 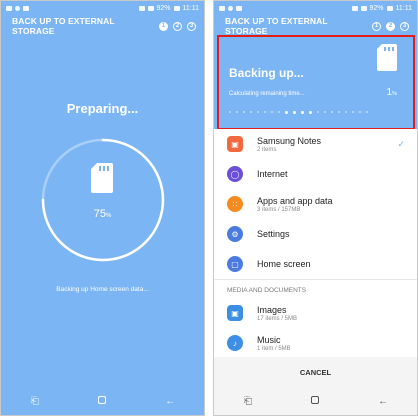 What do you see at coordinates (269, 339) in the screenshot?
I see `item-name: Music` at bounding box center [269, 339].